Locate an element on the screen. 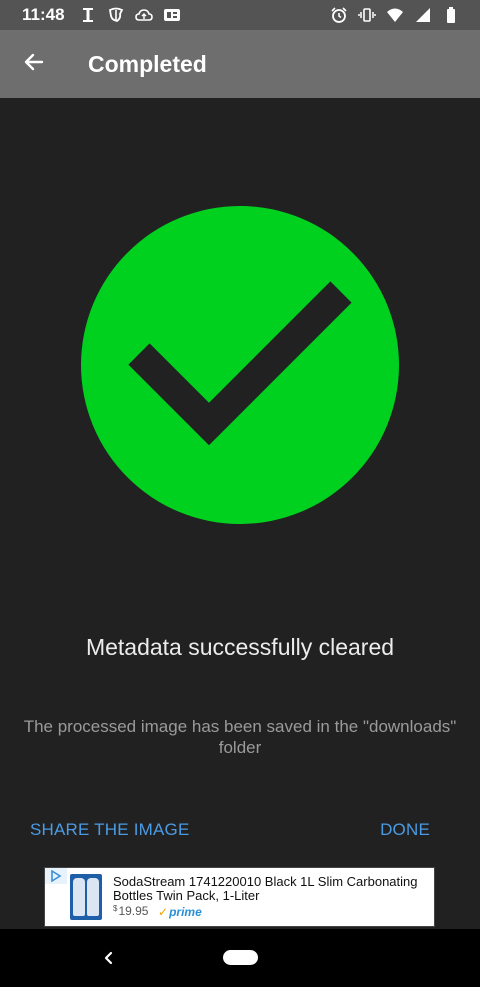 The image size is (480, 987). ad-price: $ 19.95 is located at coordinates (130, 911).